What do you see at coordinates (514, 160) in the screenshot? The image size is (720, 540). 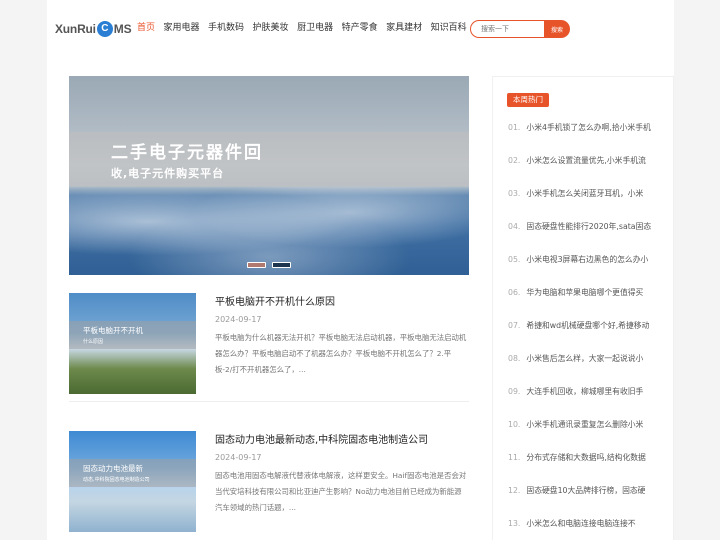 I see `item-number: 02.` at bounding box center [514, 160].